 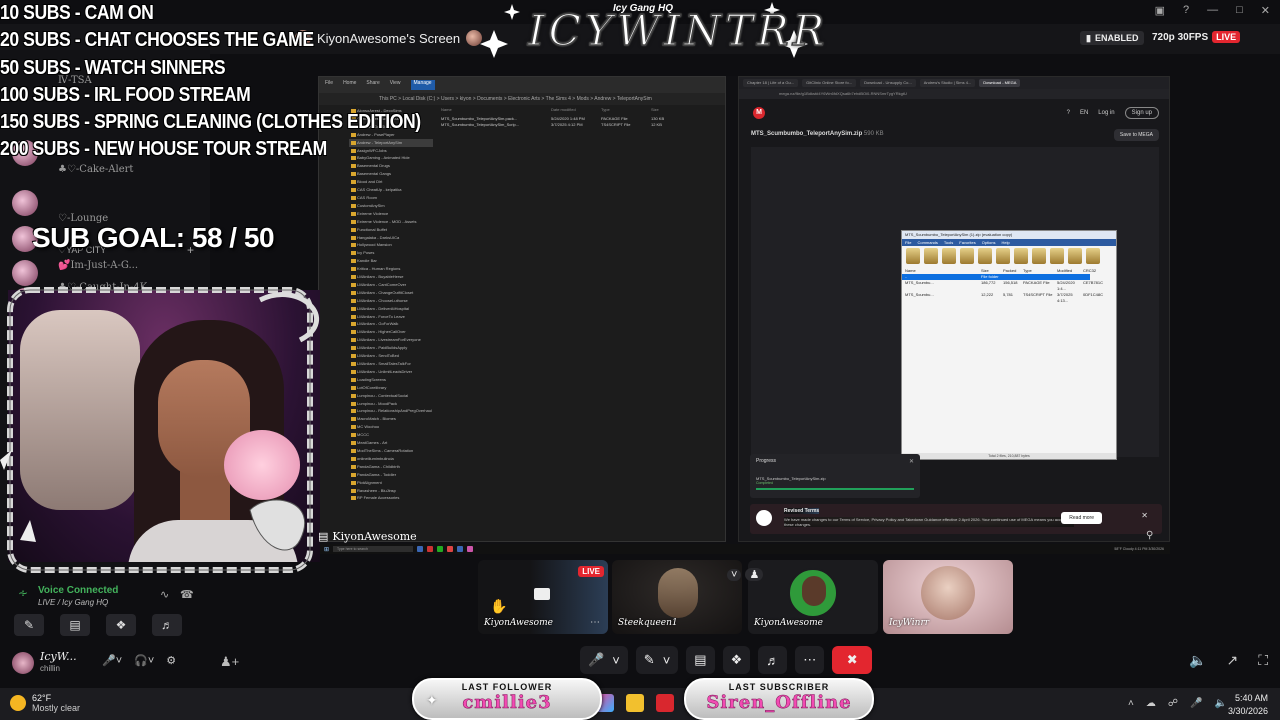 What do you see at coordinates (391, 348) in the screenshot?
I see `folder-item: LMAnilam - PaidBuildsApply` at bounding box center [391, 348].